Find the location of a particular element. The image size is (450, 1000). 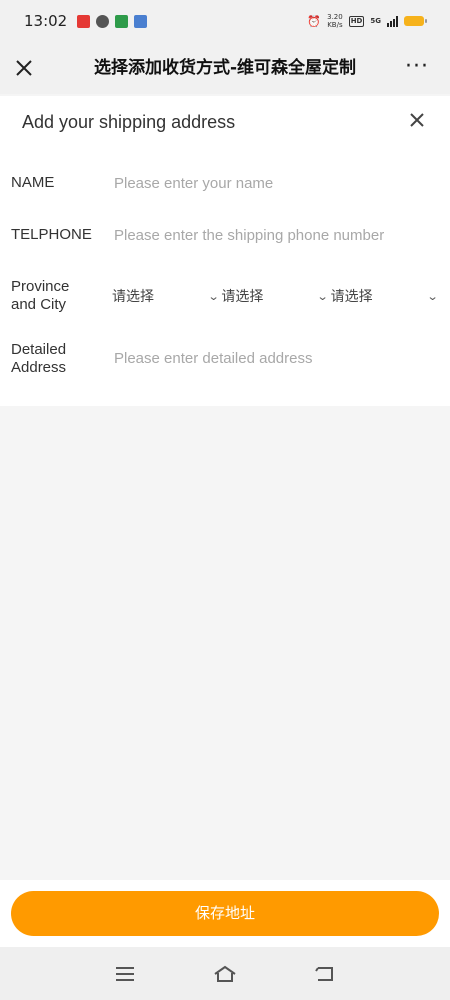

title-bar: 选择添加收货方式-维可森全屋定制 ··· is located at coordinates (225, 68).